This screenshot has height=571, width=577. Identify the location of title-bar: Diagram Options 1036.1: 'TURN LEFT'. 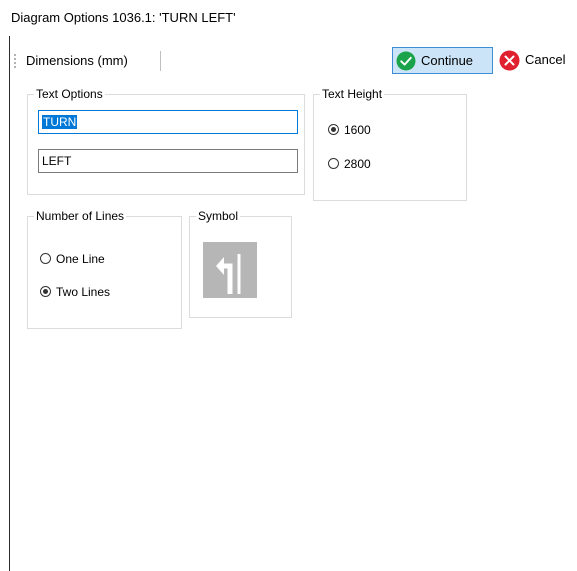
(288, 18).